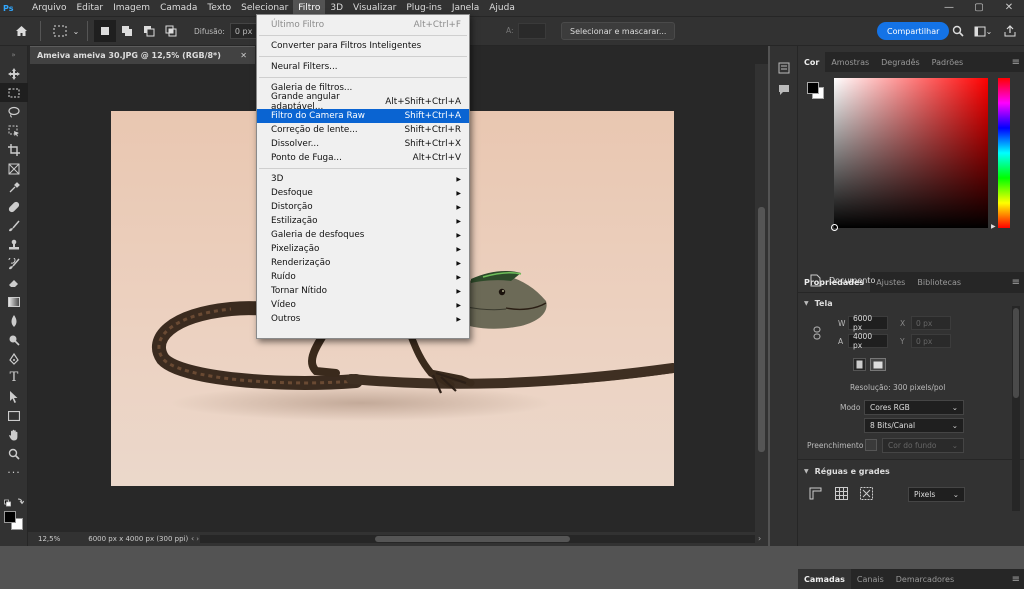 The width and height of the screenshot is (1024, 589). I want to click on scroll-right-arrow-icon: ›, so click(759, 538).